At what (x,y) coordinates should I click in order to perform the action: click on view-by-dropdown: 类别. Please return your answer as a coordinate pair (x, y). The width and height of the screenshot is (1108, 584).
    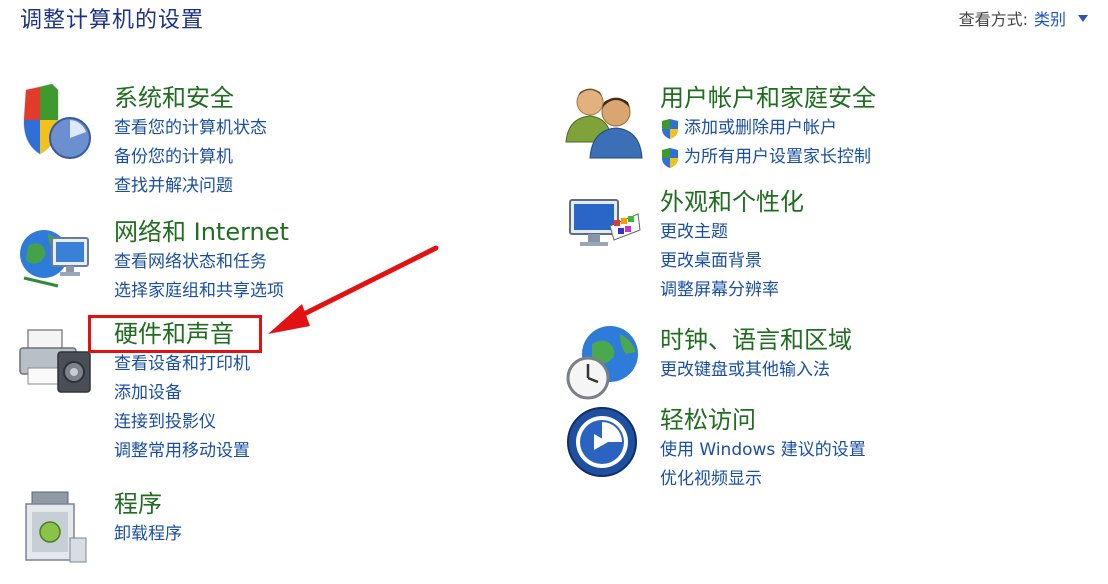
    Looking at the image, I should click on (1050, 18).